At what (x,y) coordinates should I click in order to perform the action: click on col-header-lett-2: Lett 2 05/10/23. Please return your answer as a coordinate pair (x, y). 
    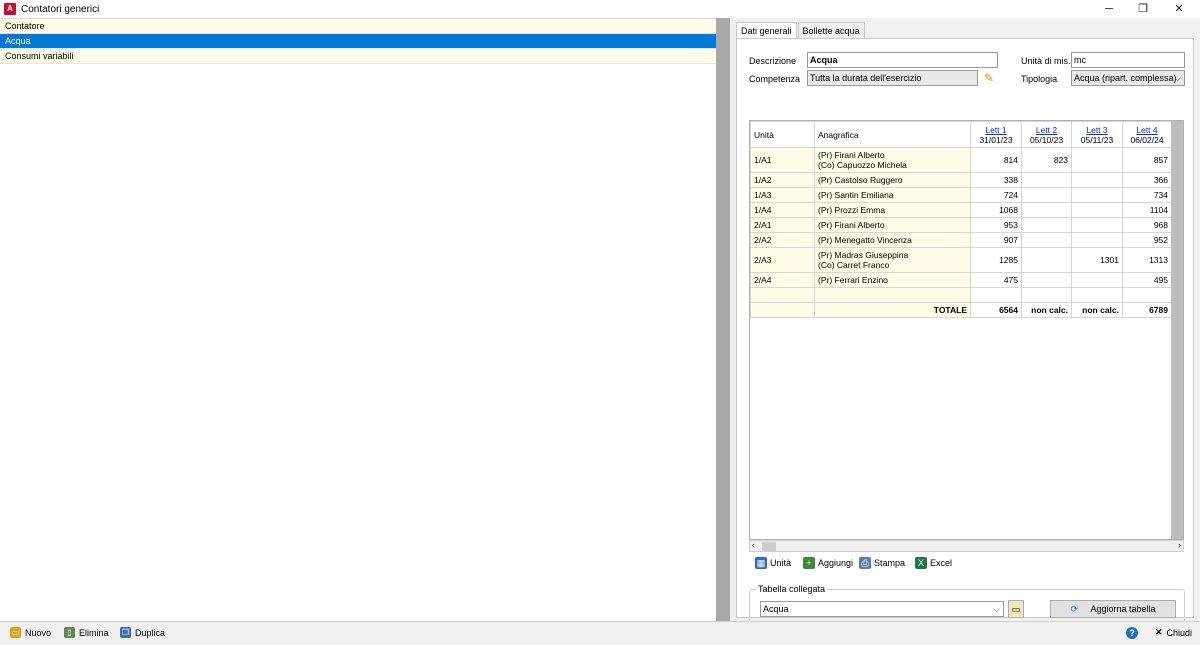
    Looking at the image, I should click on (1046, 134).